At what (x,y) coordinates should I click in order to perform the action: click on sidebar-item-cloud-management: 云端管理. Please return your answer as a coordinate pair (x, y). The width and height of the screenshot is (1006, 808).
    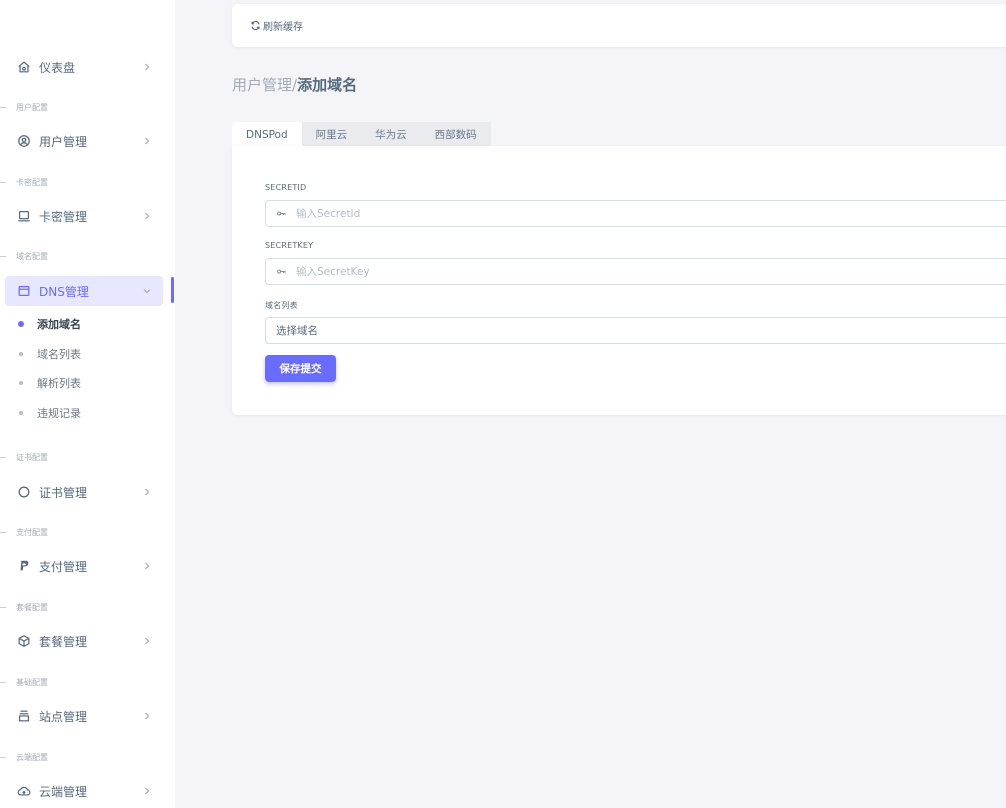
    Looking at the image, I should click on (84, 791).